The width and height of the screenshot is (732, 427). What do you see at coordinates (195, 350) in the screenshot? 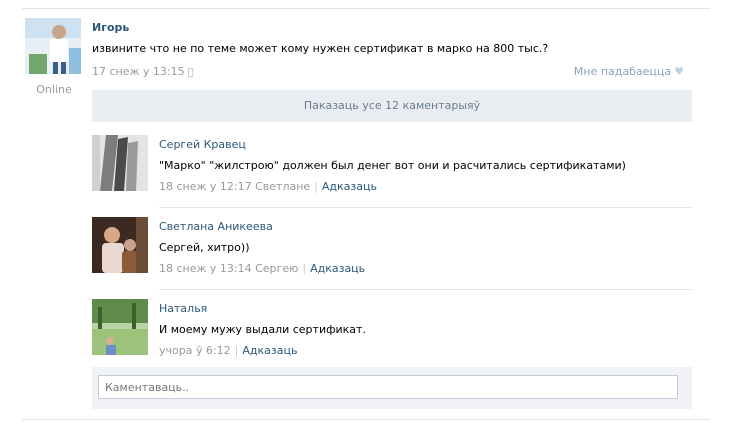
I see `comment-timestamp: учора ў 6:12` at bounding box center [195, 350].